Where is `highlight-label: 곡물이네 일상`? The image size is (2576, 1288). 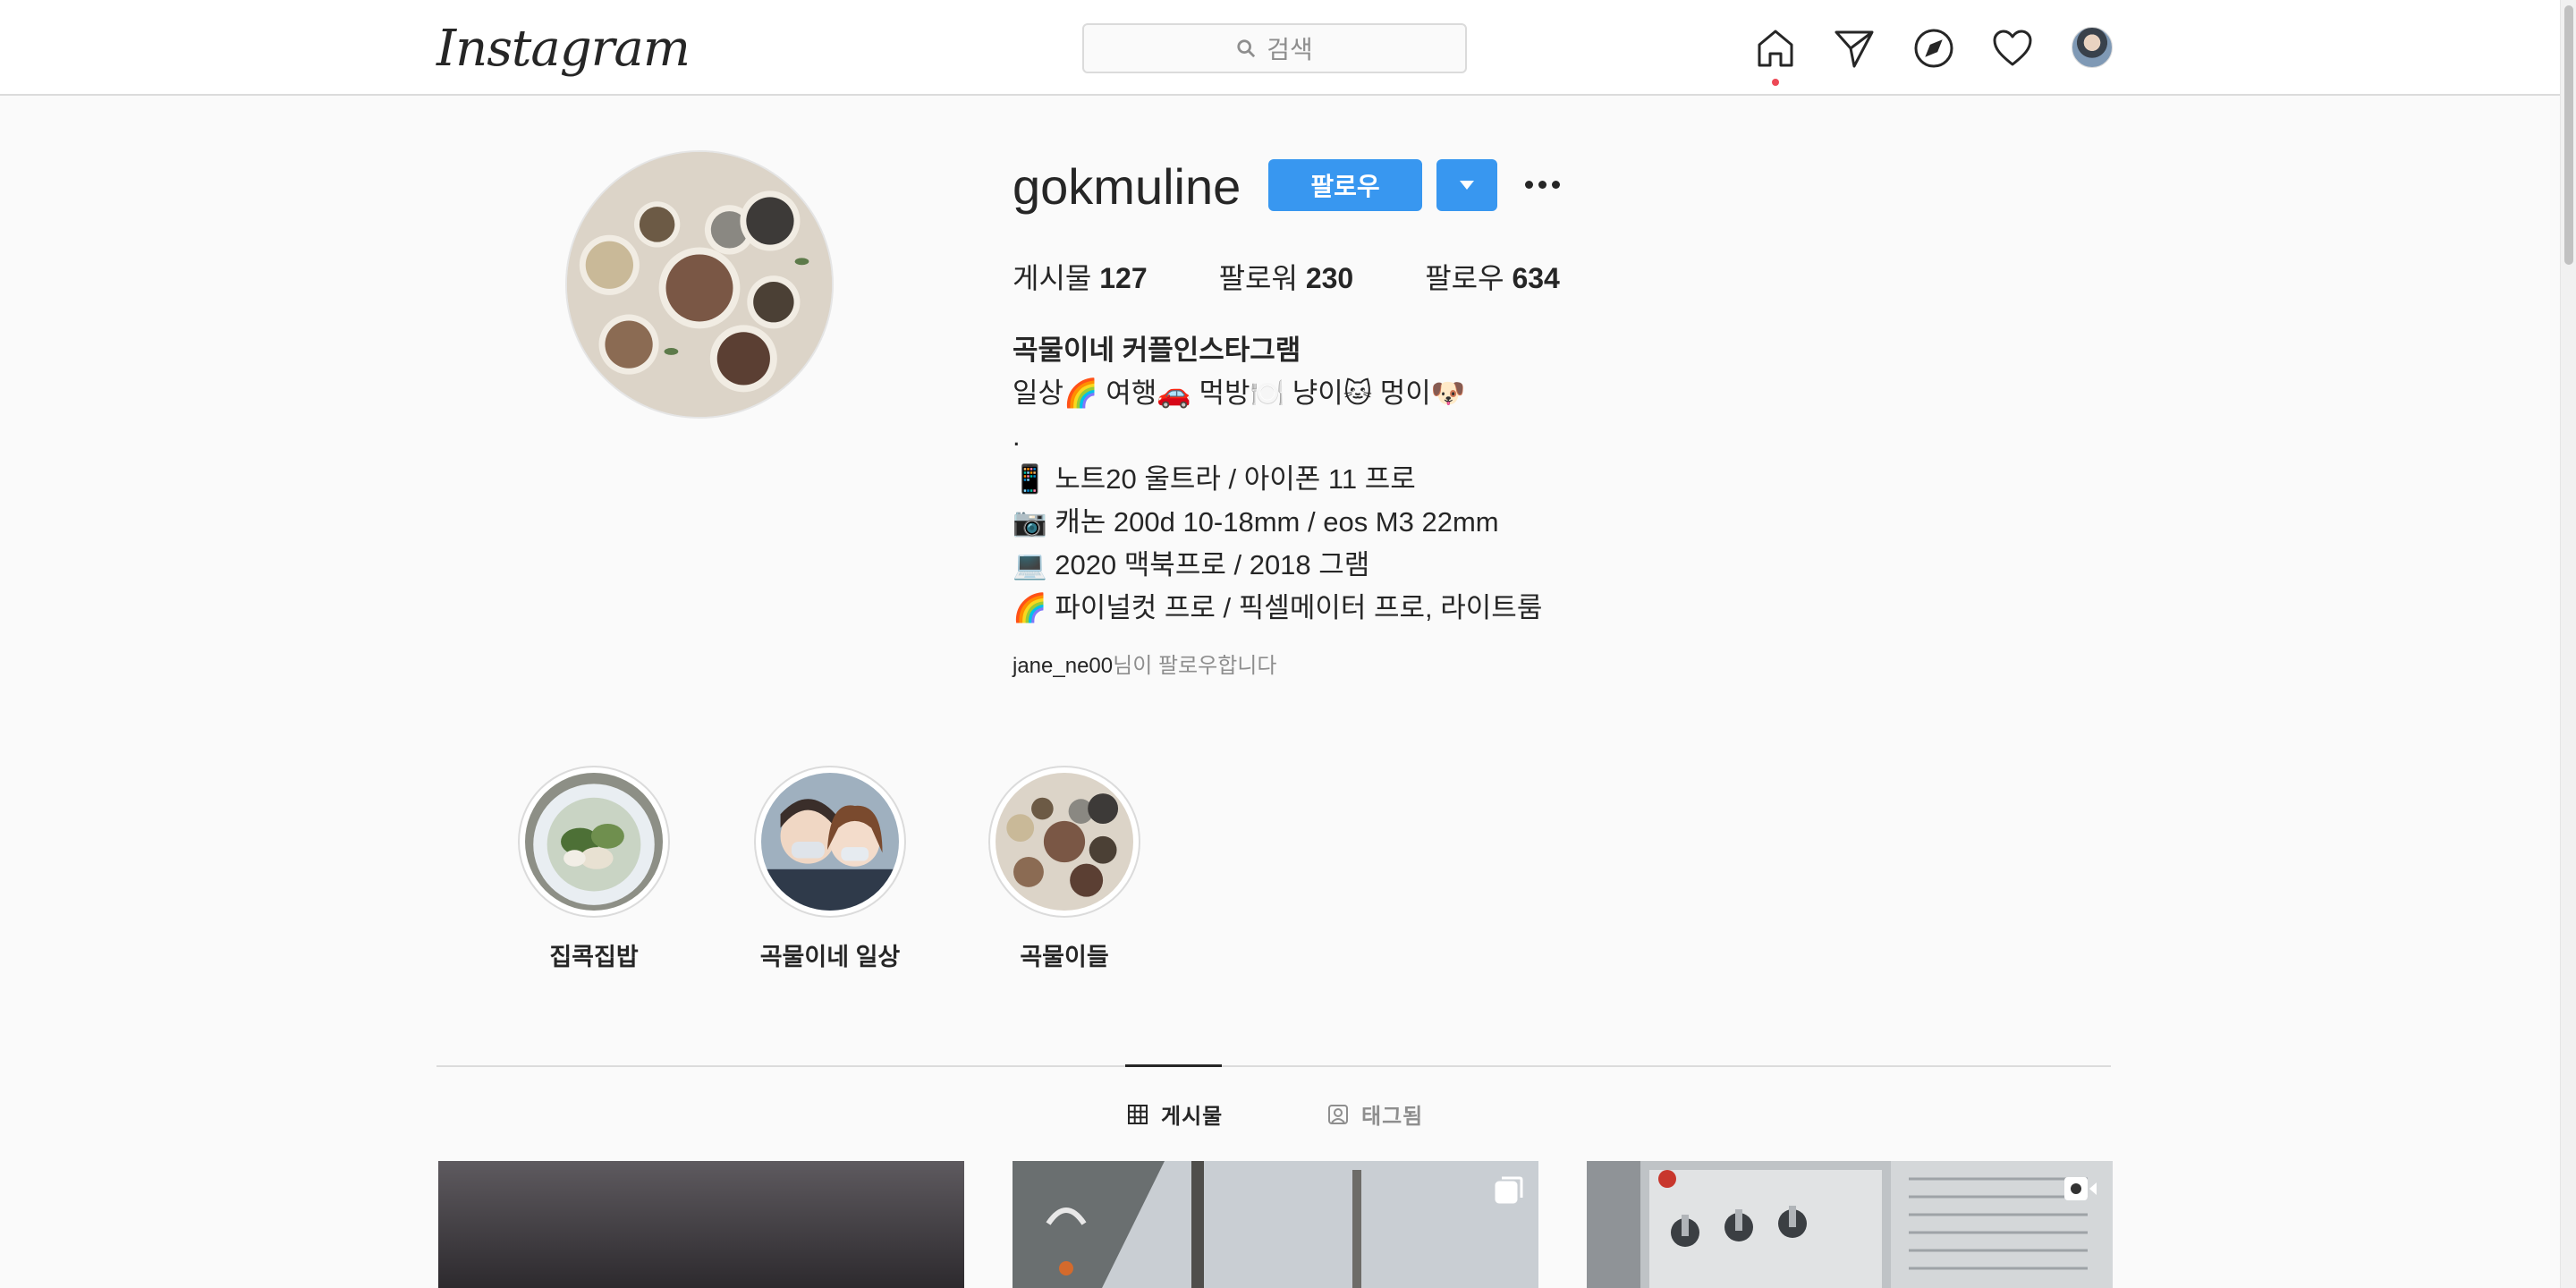
highlight-label: 곡물이네 일상 is located at coordinates (830, 957).